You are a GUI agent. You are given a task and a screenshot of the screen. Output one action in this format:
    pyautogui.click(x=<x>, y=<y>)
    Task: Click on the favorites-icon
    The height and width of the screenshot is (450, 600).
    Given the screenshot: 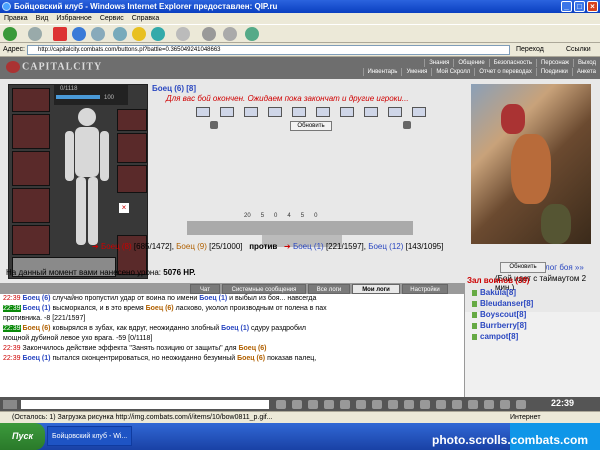 What is the action you would take?
    pyautogui.click(x=139, y=34)
    